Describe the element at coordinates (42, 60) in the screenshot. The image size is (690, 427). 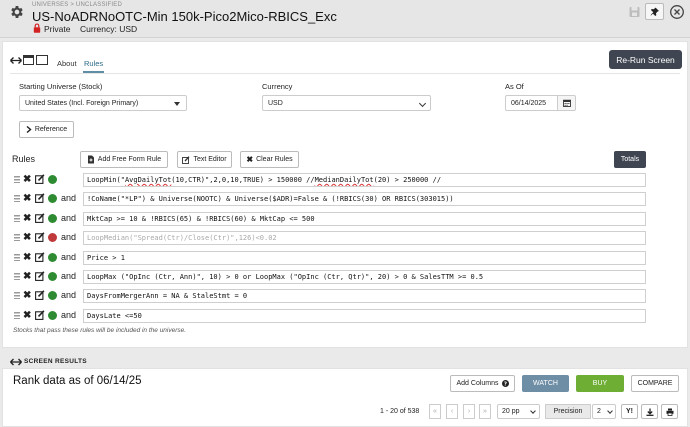
I see `maximize-window-icon` at that location.